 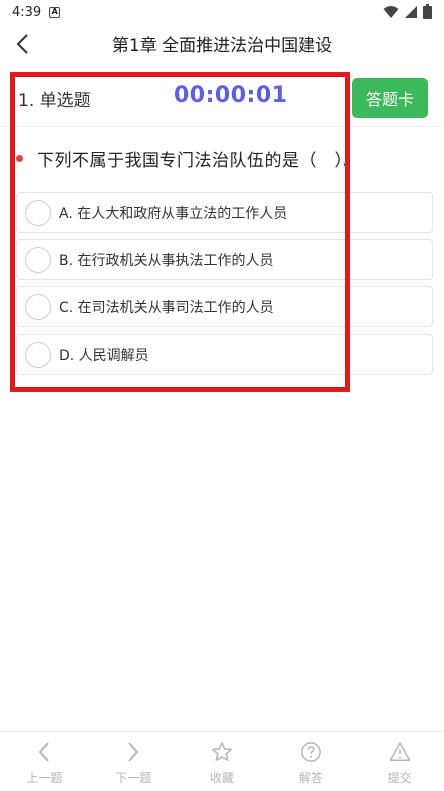 What do you see at coordinates (133, 752) in the screenshot?
I see `chevron-right-icon` at bounding box center [133, 752].